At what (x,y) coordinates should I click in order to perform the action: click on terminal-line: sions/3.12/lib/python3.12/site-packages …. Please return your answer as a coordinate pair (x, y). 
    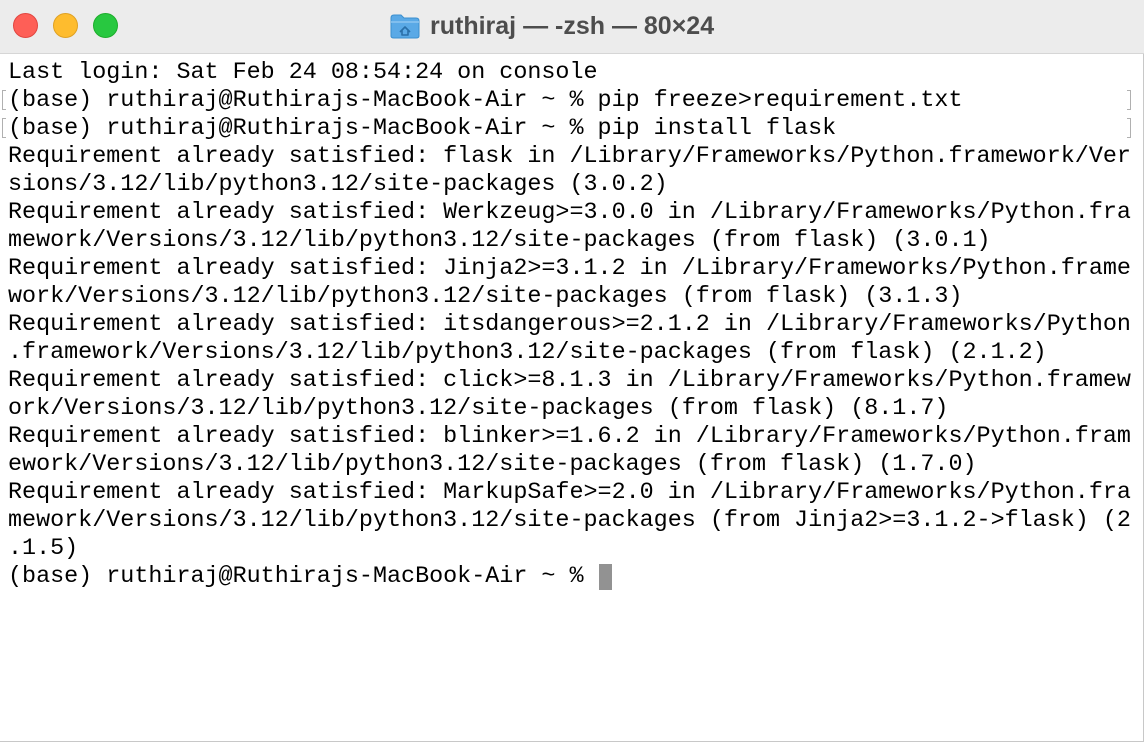
    Looking at the image, I should click on (338, 185).